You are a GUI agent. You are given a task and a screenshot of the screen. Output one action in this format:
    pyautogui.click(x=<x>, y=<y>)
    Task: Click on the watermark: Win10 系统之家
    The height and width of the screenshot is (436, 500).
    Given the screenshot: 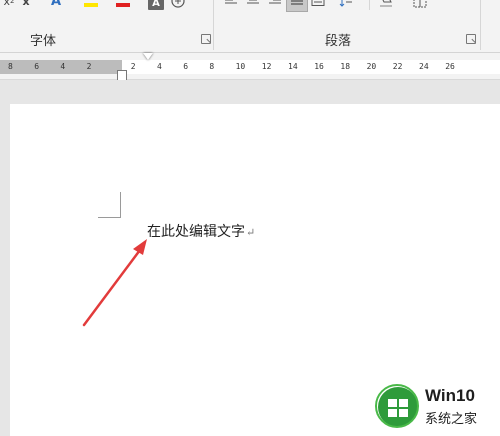 What is the action you would take?
    pyautogui.click(x=435, y=407)
    